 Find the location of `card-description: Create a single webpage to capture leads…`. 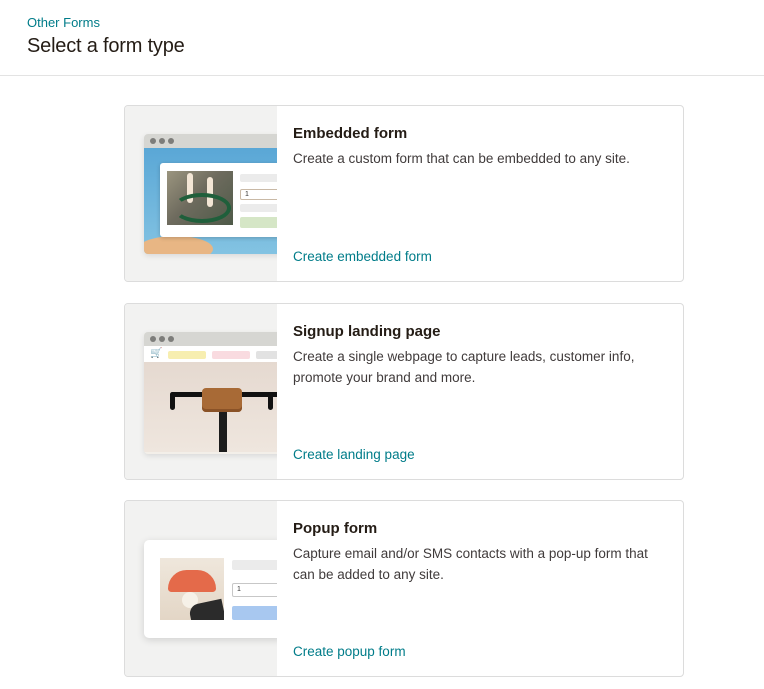

card-description: Create a single webpage to capture leads… is located at coordinates (464, 367).